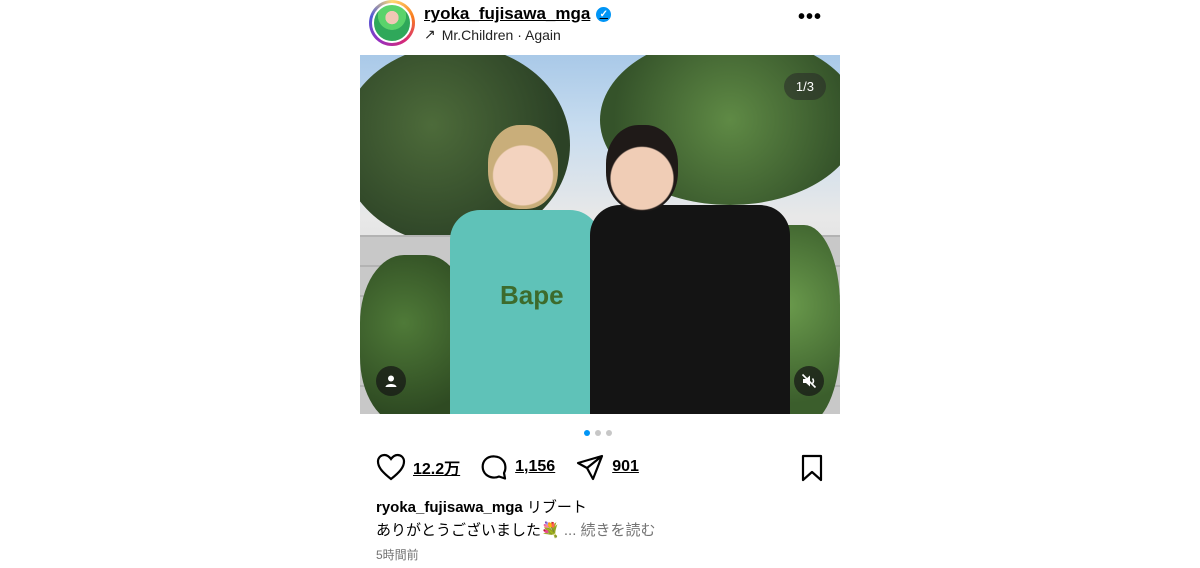 Image resolution: width=1200 pixels, height=568 pixels. Describe the element at coordinates (690, 309) in the screenshot. I see `person-right` at that location.